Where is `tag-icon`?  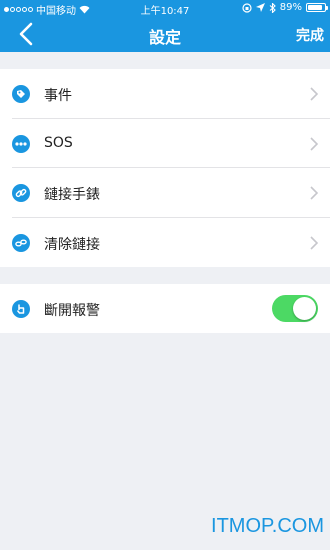
tag-icon is located at coordinates (21, 94).